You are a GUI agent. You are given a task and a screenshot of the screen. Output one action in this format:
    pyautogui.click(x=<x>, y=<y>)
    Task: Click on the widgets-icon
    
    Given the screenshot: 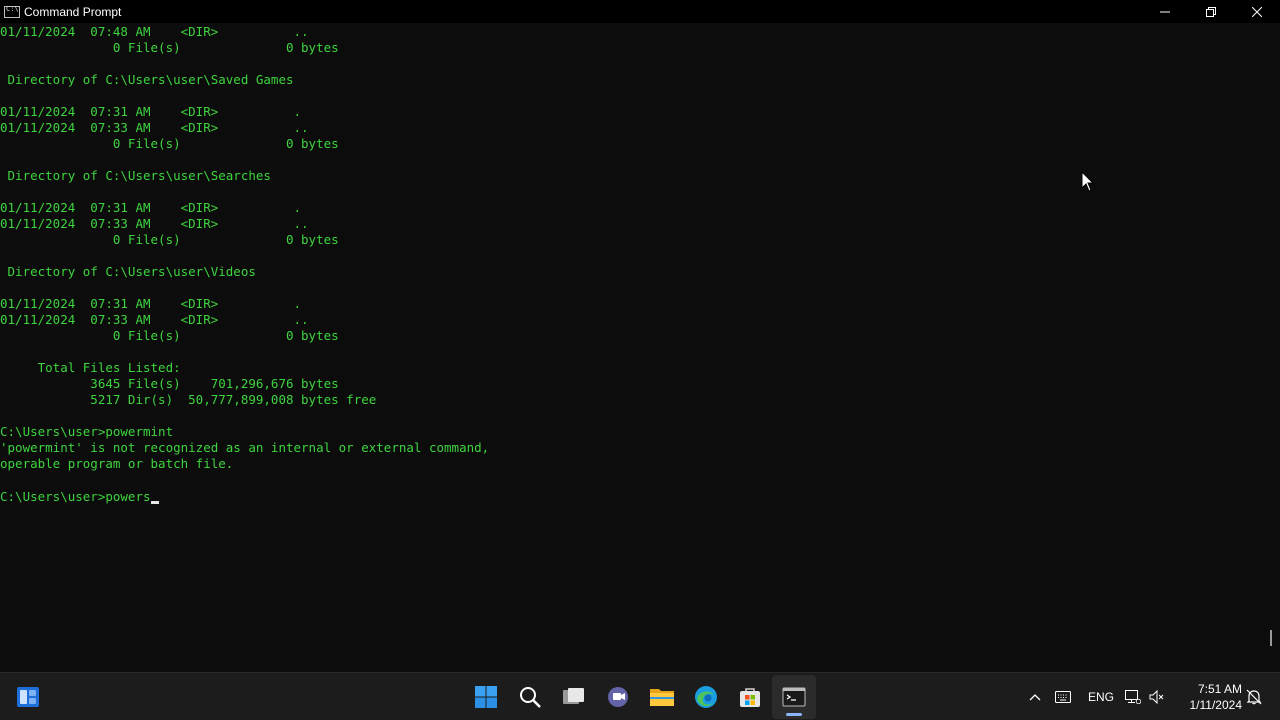 What is the action you would take?
    pyautogui.click(x=28, y=697)
    